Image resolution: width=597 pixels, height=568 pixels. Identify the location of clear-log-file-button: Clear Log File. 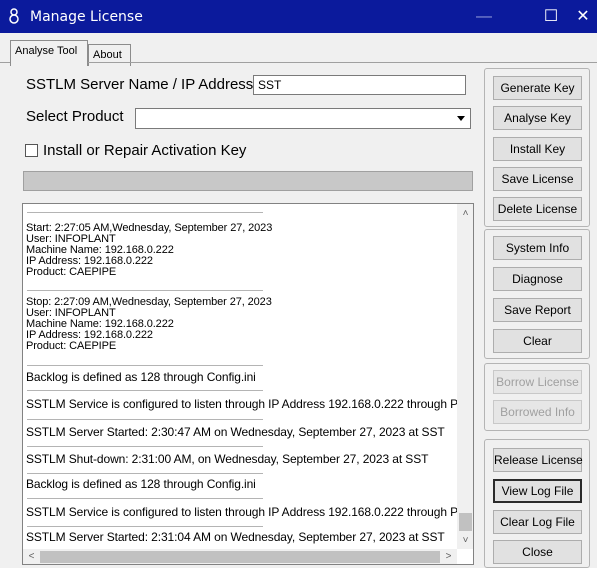
(537, 522).